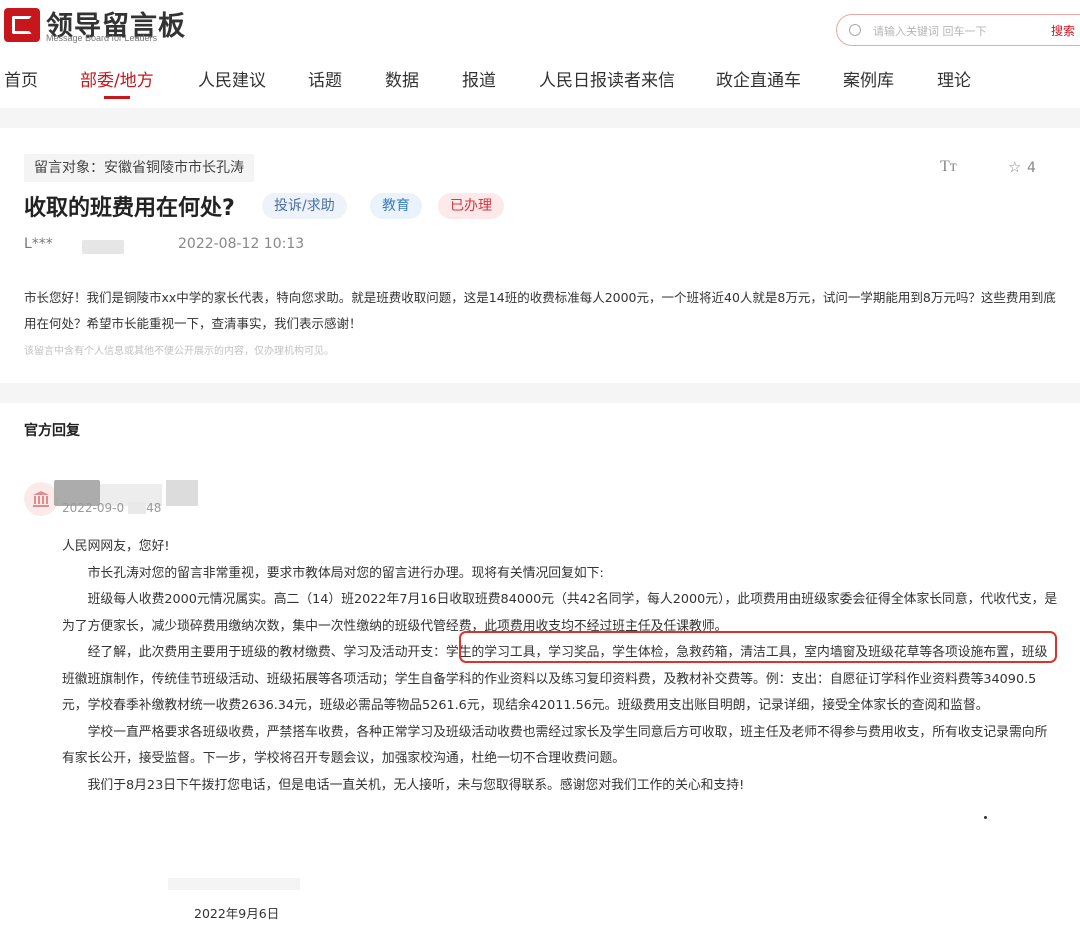  I want to click on message-title: 收取的班费用在何处?, so click(129, 208).